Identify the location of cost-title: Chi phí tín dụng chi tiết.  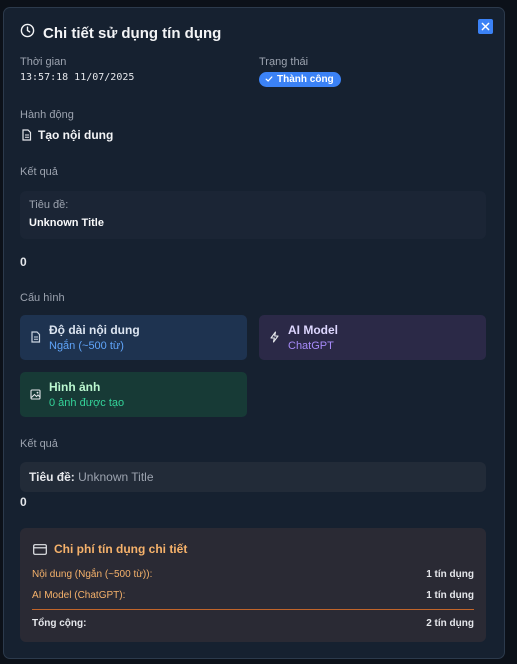
(121, 549).